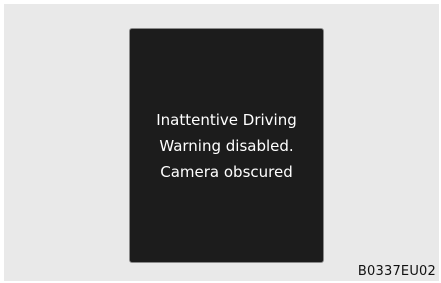  What do you see at coordinates (226, 171) in the screenshot?
I see `warning-message-line-3: Camera obscured` at bounding box center [226, 171].